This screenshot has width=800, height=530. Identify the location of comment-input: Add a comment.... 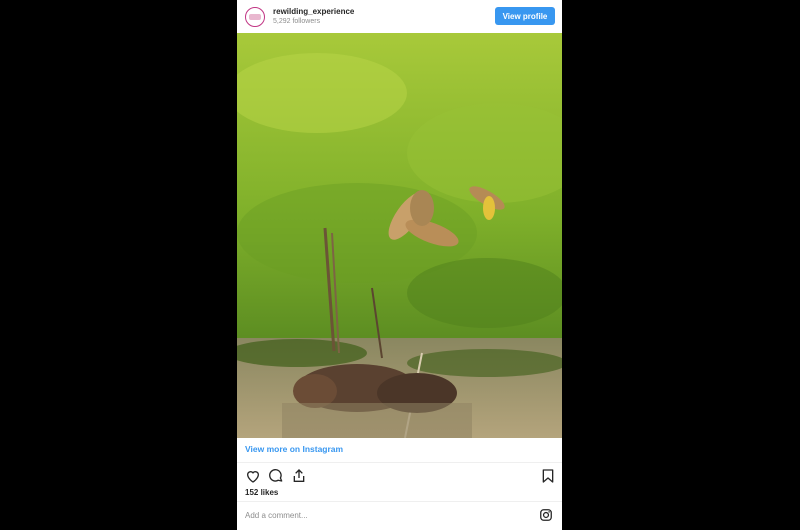
(276, 515).